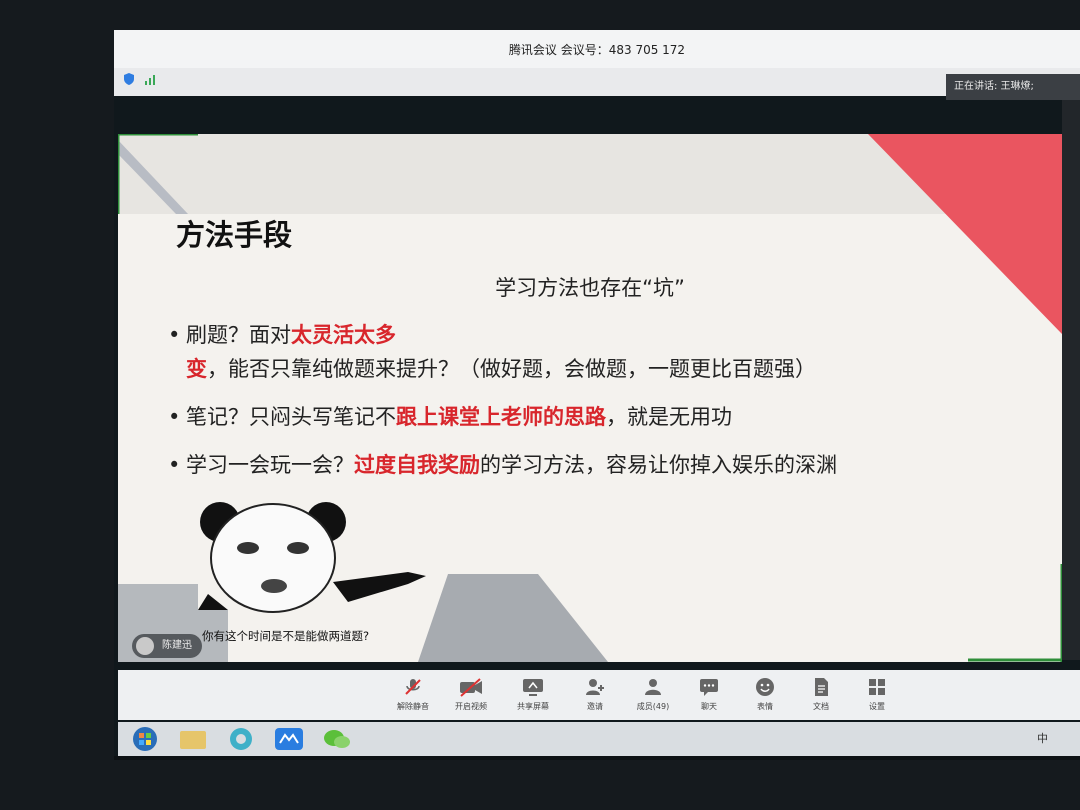 The width and height of the screenshot is (1080, 810). I want to click on presenter-name-tag: 陈建迅, so click(167, 646).